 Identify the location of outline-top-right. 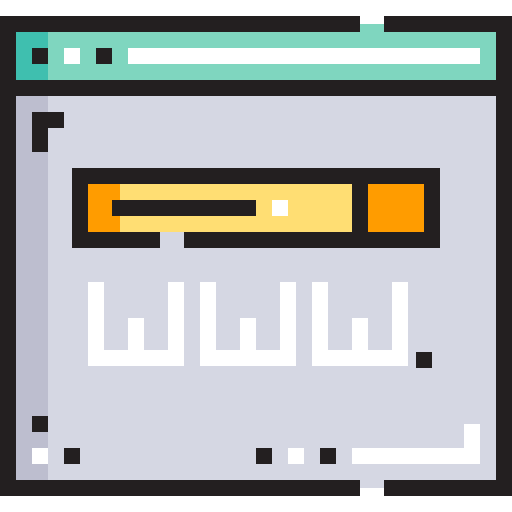
(448, 24).